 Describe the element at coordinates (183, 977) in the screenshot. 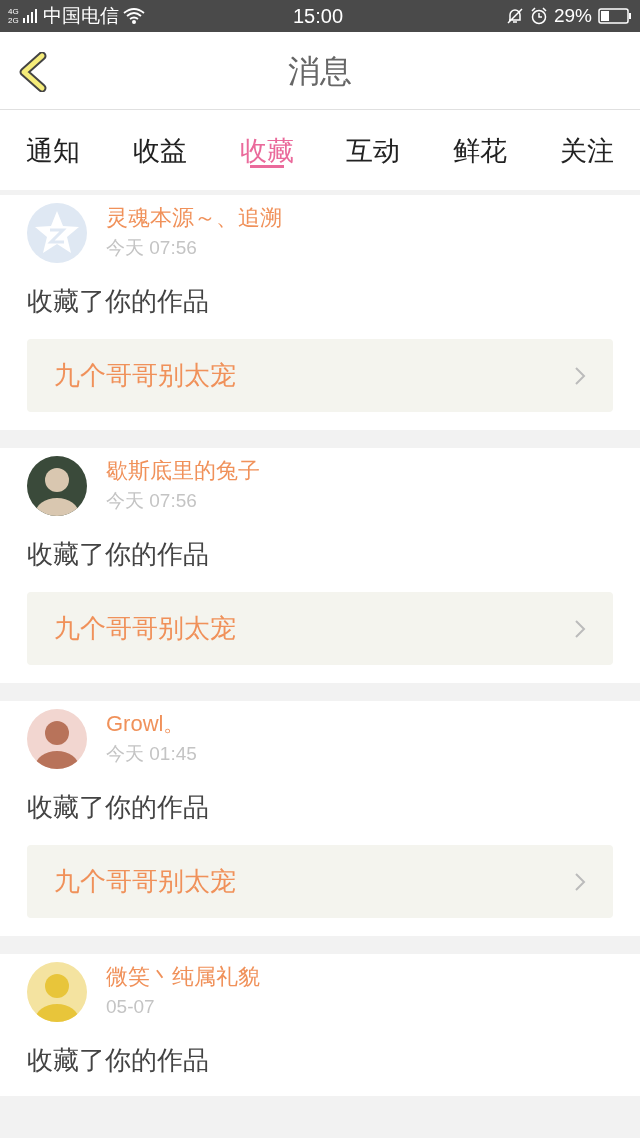

I see `user-name: 微笑丶纯属礼貌` at that location.